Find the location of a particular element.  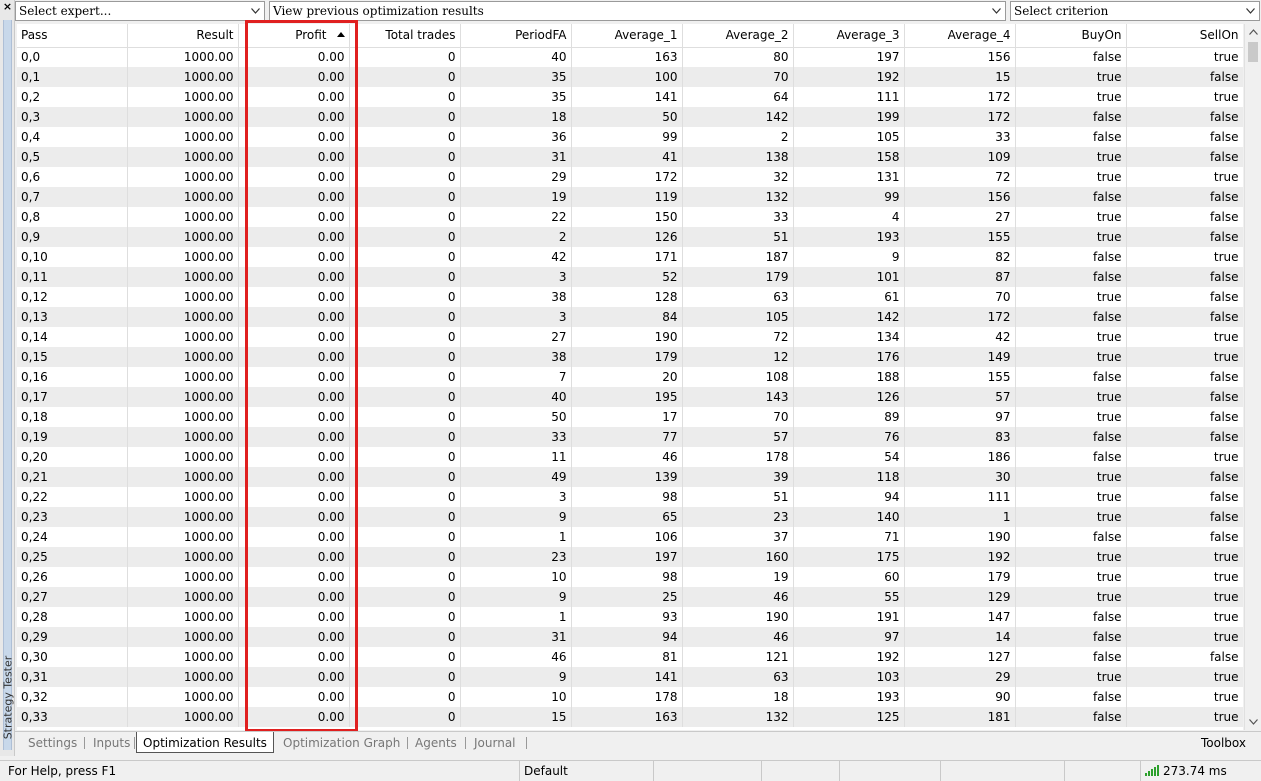

column-header-result: Result is located at coordinates (183, 36).